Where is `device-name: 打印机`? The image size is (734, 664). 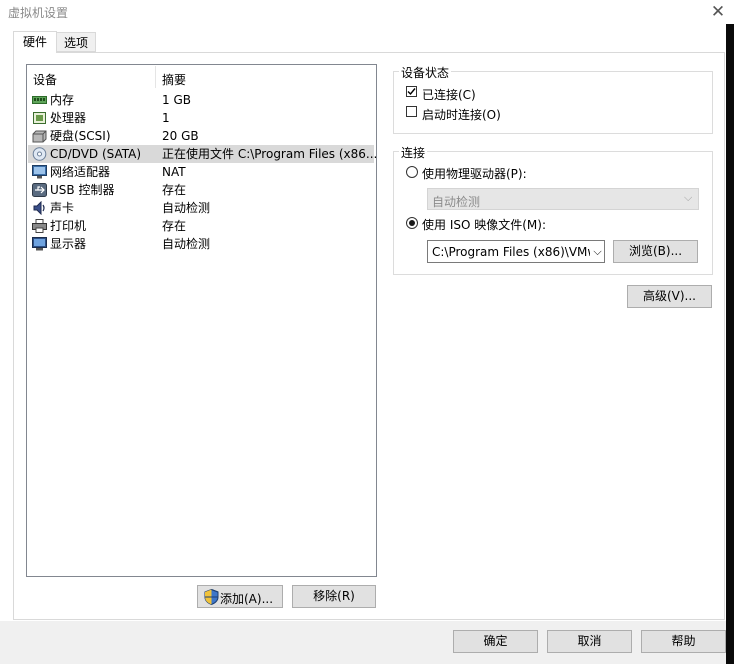 device-name: 打印机 is located at coordinates (68, 226).